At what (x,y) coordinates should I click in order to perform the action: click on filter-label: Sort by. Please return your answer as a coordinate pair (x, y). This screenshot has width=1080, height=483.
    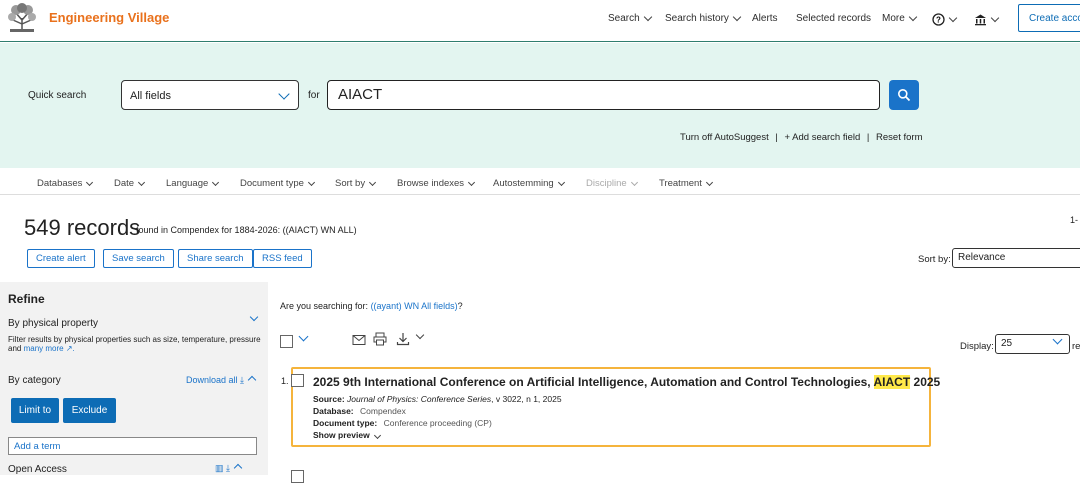
    Looking at the image, I should click on (350, 183).